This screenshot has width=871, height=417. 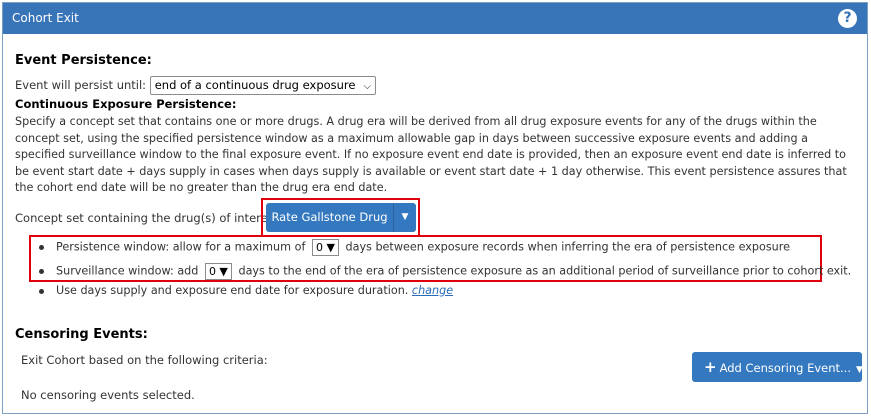 I want to click on panel-title: Cohort Exit, so click(x=45, y=18).